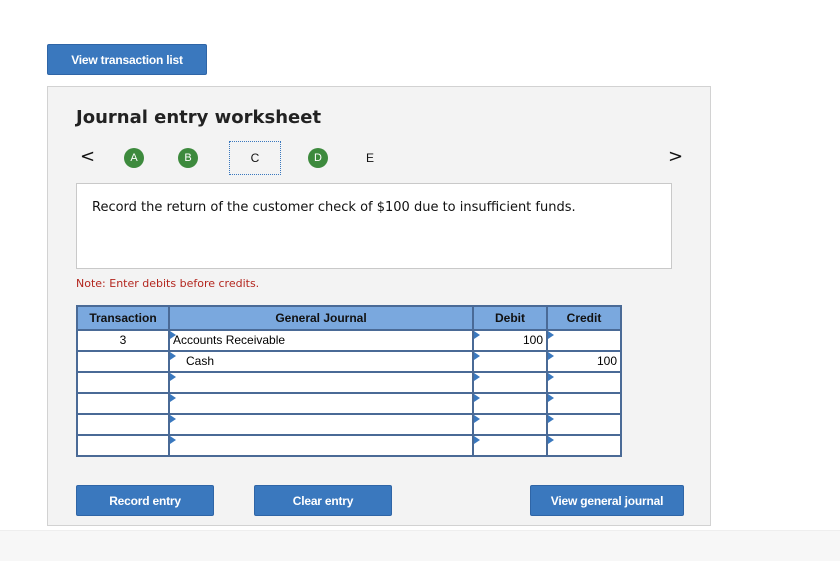 This screenshot has height=561, width=840. Describe the element at coordinates (584, 318) in the screenshot. I see `credit-column-header: Credit` at that location.